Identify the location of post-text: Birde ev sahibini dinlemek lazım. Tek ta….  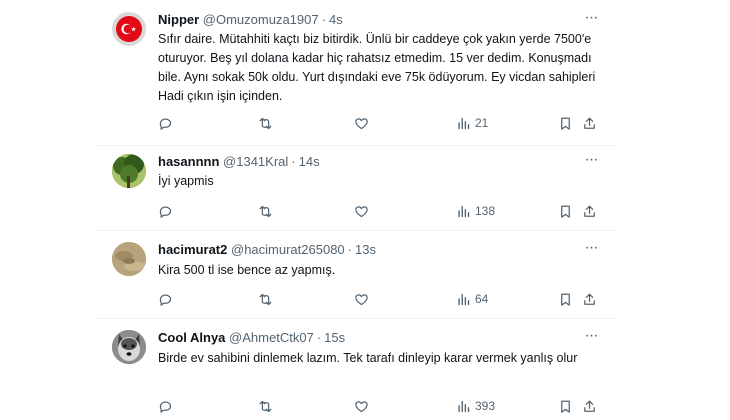
(368, 358).